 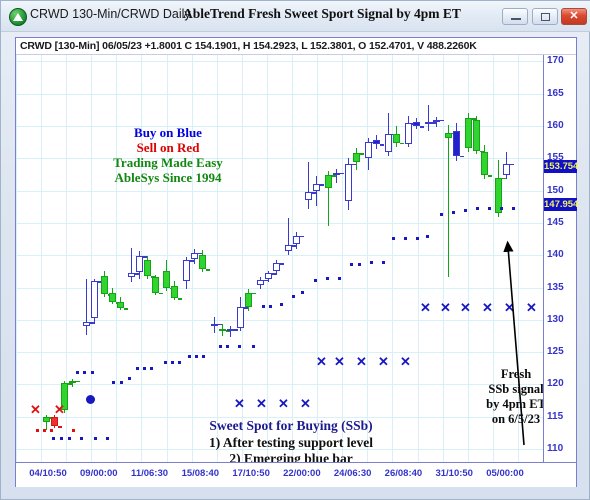 What do you see at coordinates (561, 167) in the screenshot?
I see `price-tag-last-price: 153.754` at bounding box center [561, 167].